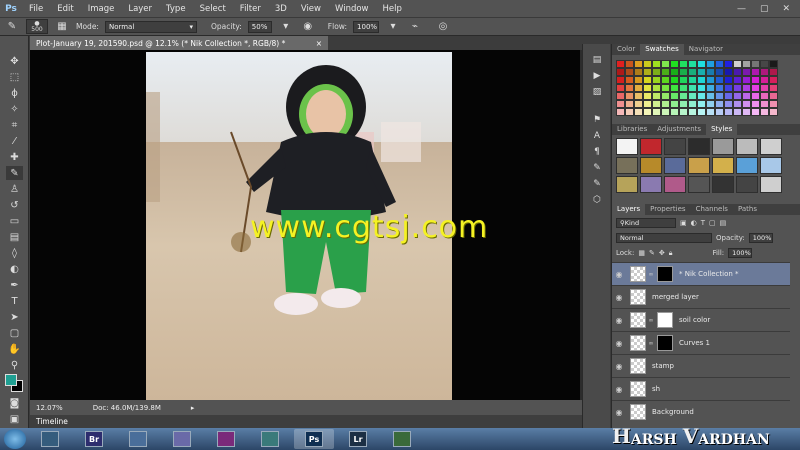 This screenshot has width=800, height=450. I want to click on menu-select: Select, so click(213, 9).